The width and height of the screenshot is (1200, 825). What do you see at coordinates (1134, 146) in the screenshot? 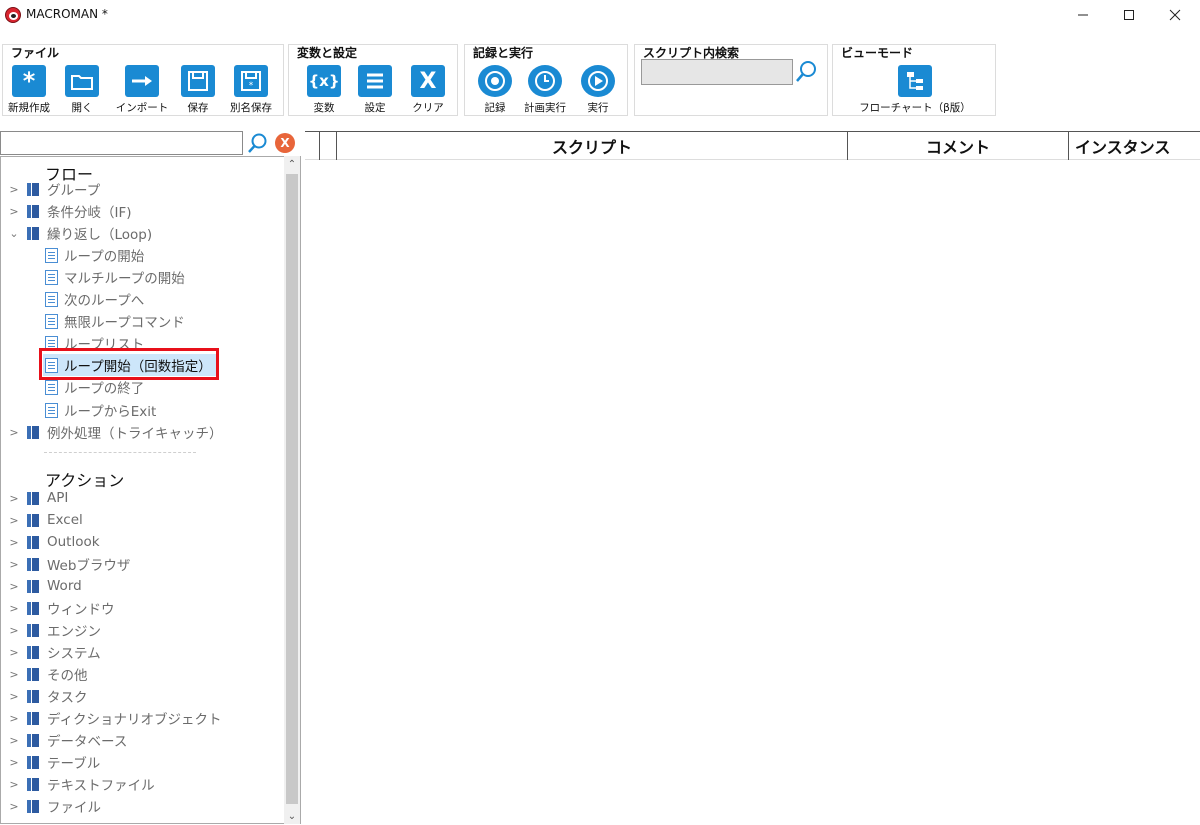
I see `column-header-instance: インスタンス` at bounding box center [1134, 146].